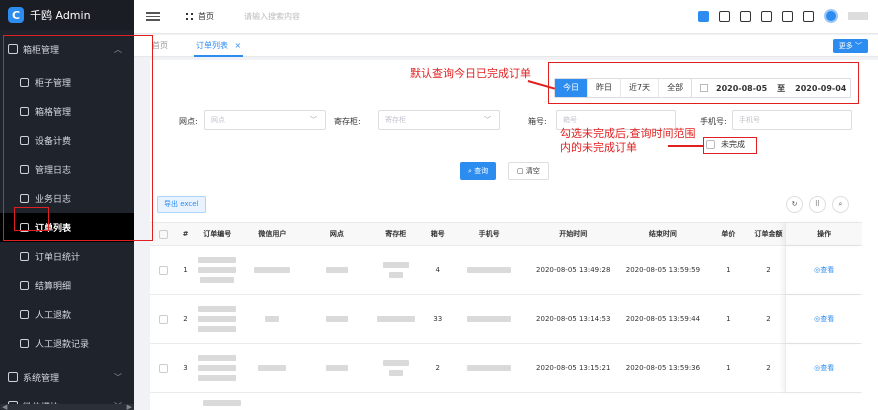  I want to click on select-all-checkbox, so click(163, 234).